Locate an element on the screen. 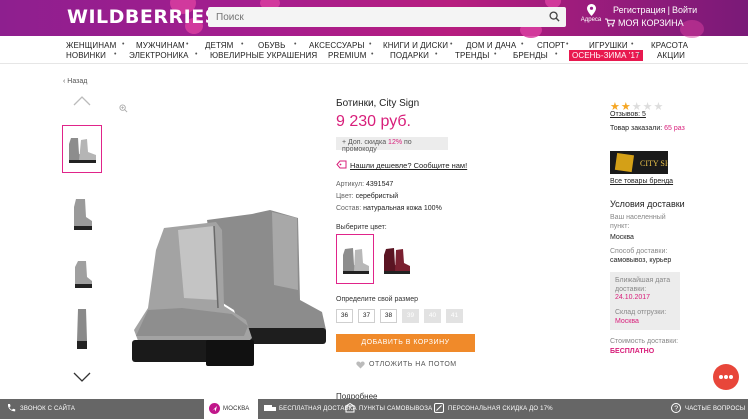  nav-item-toys: ИГРУШКИ is located at coordinates (608, 45).